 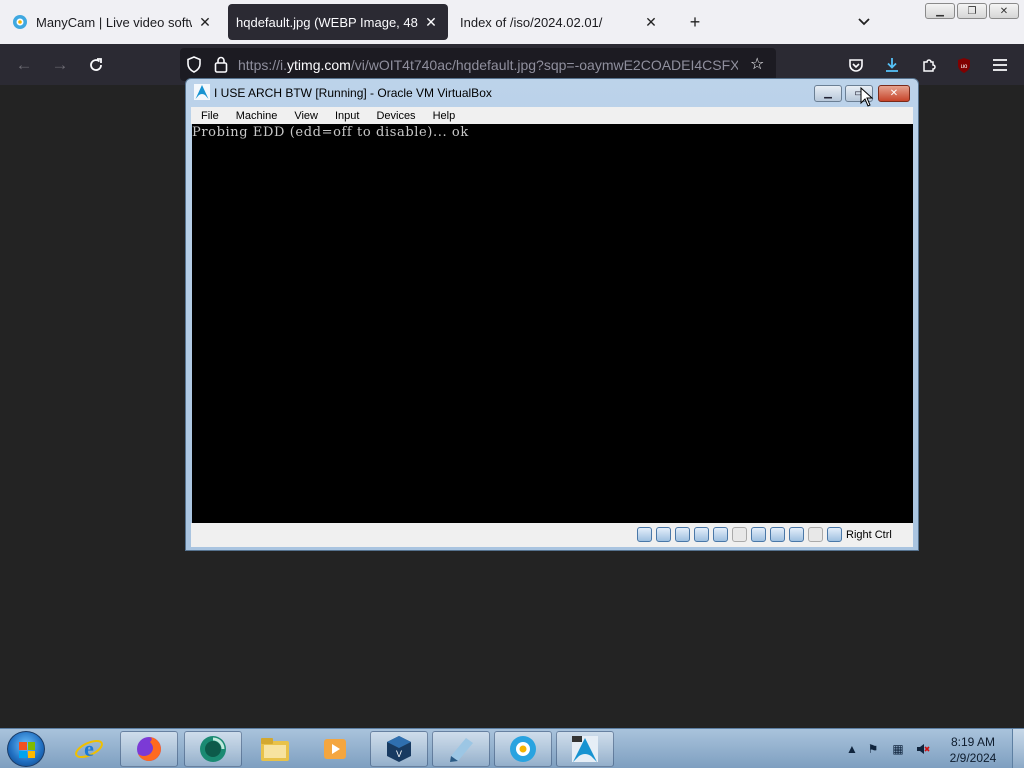 What do you see at coordinates (1000, 65) in the screenshot?
I see `hamburger-menu-icon` at bounding box center [1000, 65].